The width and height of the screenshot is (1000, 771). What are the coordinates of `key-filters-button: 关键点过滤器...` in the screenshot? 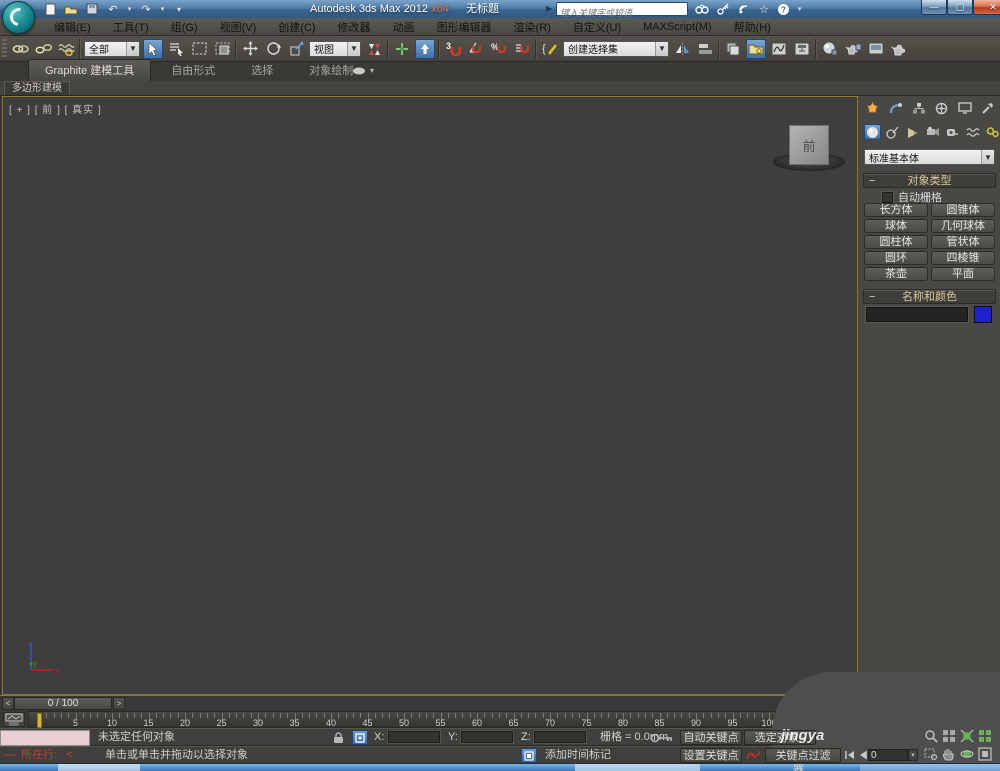 It's located at (803, 759).